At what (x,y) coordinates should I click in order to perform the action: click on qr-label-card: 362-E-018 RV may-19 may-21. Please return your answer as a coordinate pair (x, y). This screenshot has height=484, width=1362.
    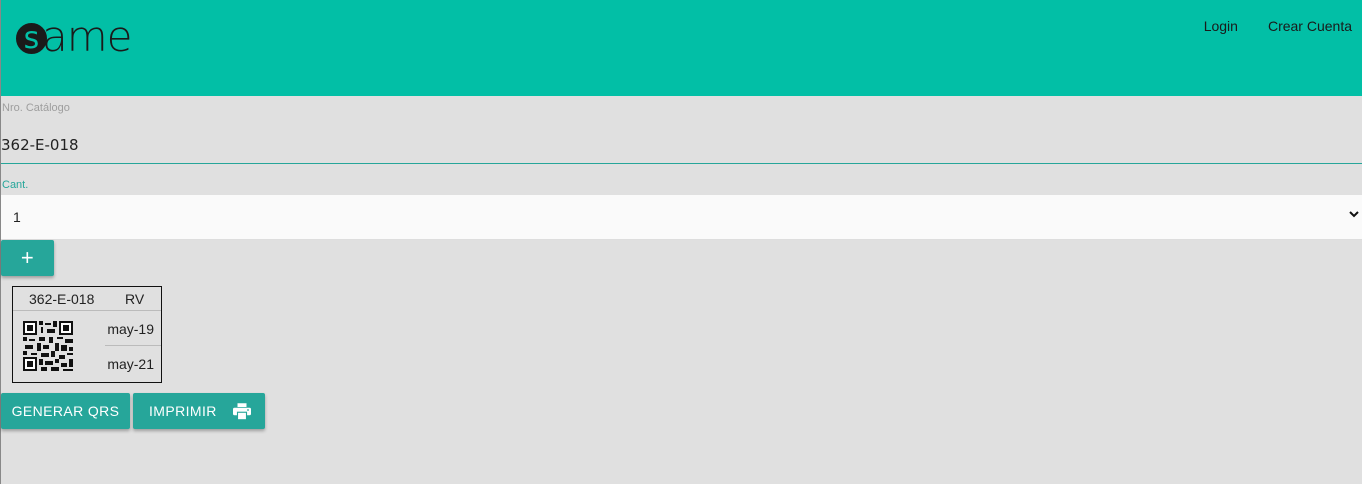
    Looking at the image, I should click on (87, 334).